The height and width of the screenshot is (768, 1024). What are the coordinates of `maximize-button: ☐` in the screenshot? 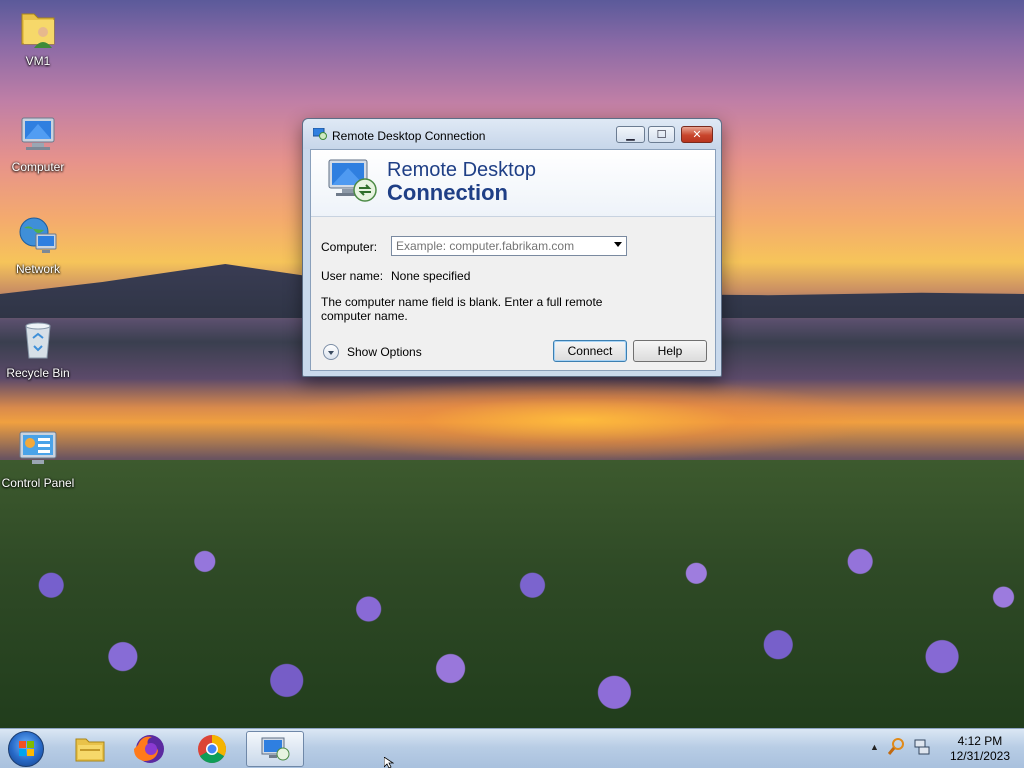 It's located at (661, 134).